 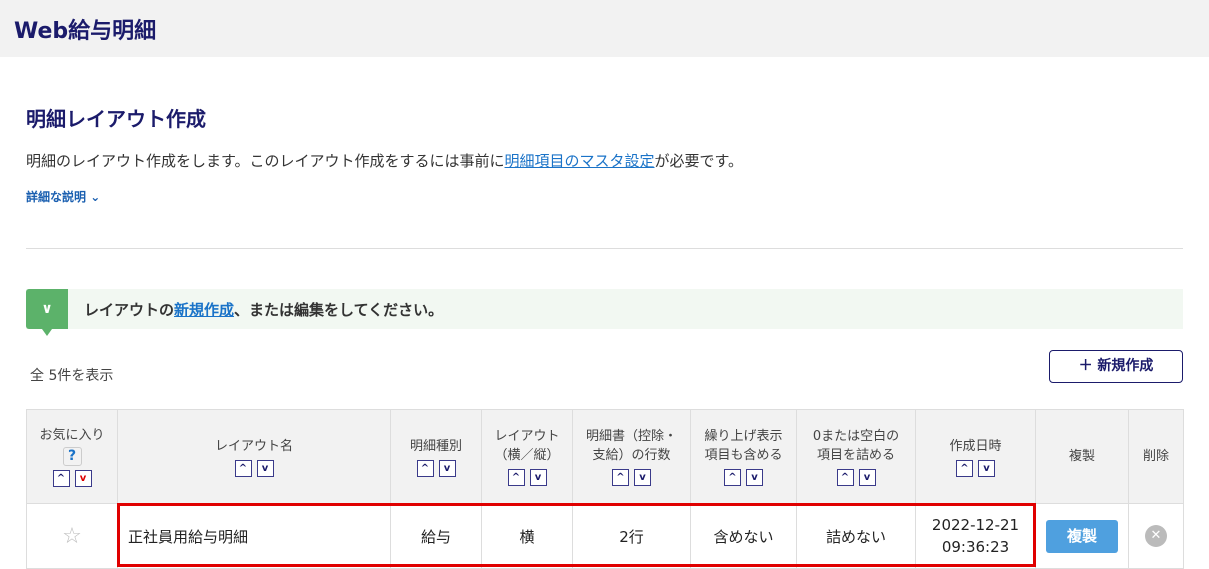 What do you see at coordinates (604, 312) in the screenshot?
I see `guide-banner: ∨ レイアウトの新規作成、または編集をしてください。` at bounding box center [604, 312].